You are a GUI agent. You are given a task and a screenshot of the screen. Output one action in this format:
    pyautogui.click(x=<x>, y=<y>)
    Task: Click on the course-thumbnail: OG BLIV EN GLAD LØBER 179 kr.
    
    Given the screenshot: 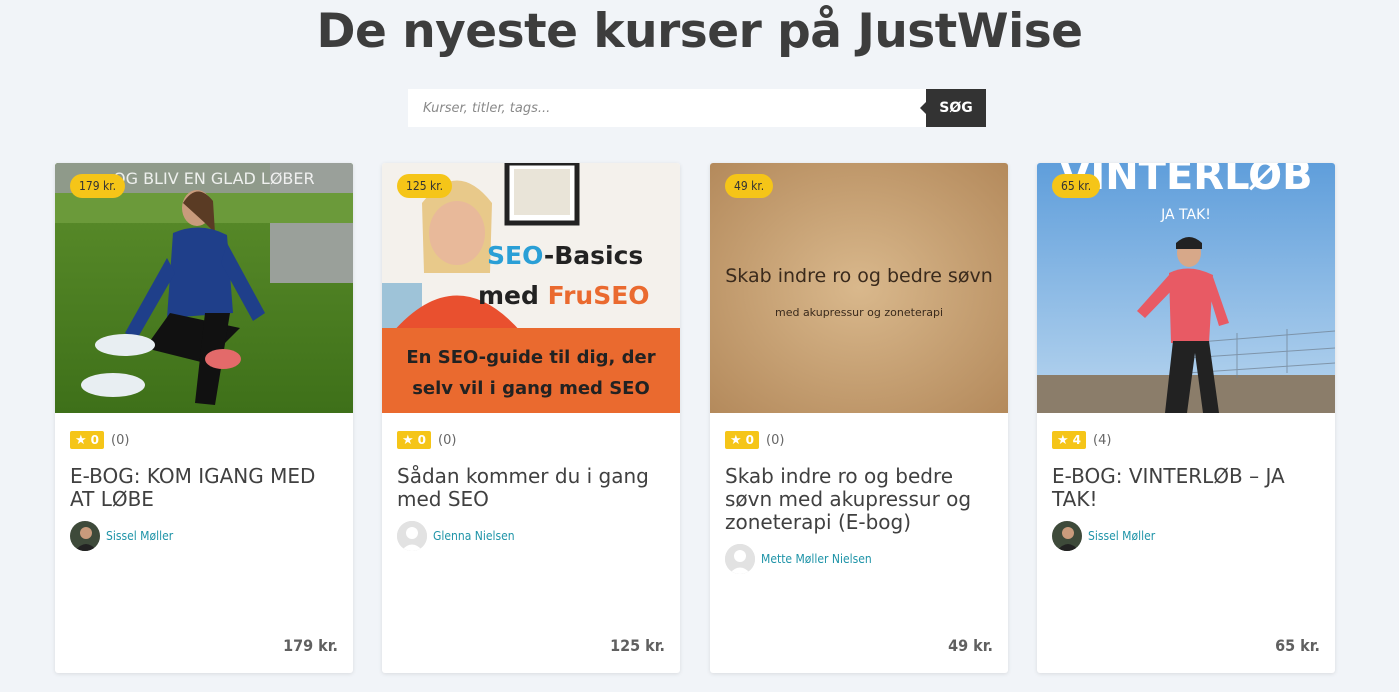 What is the action you would take?
    pyautogui.click(x=204, y=288)
    